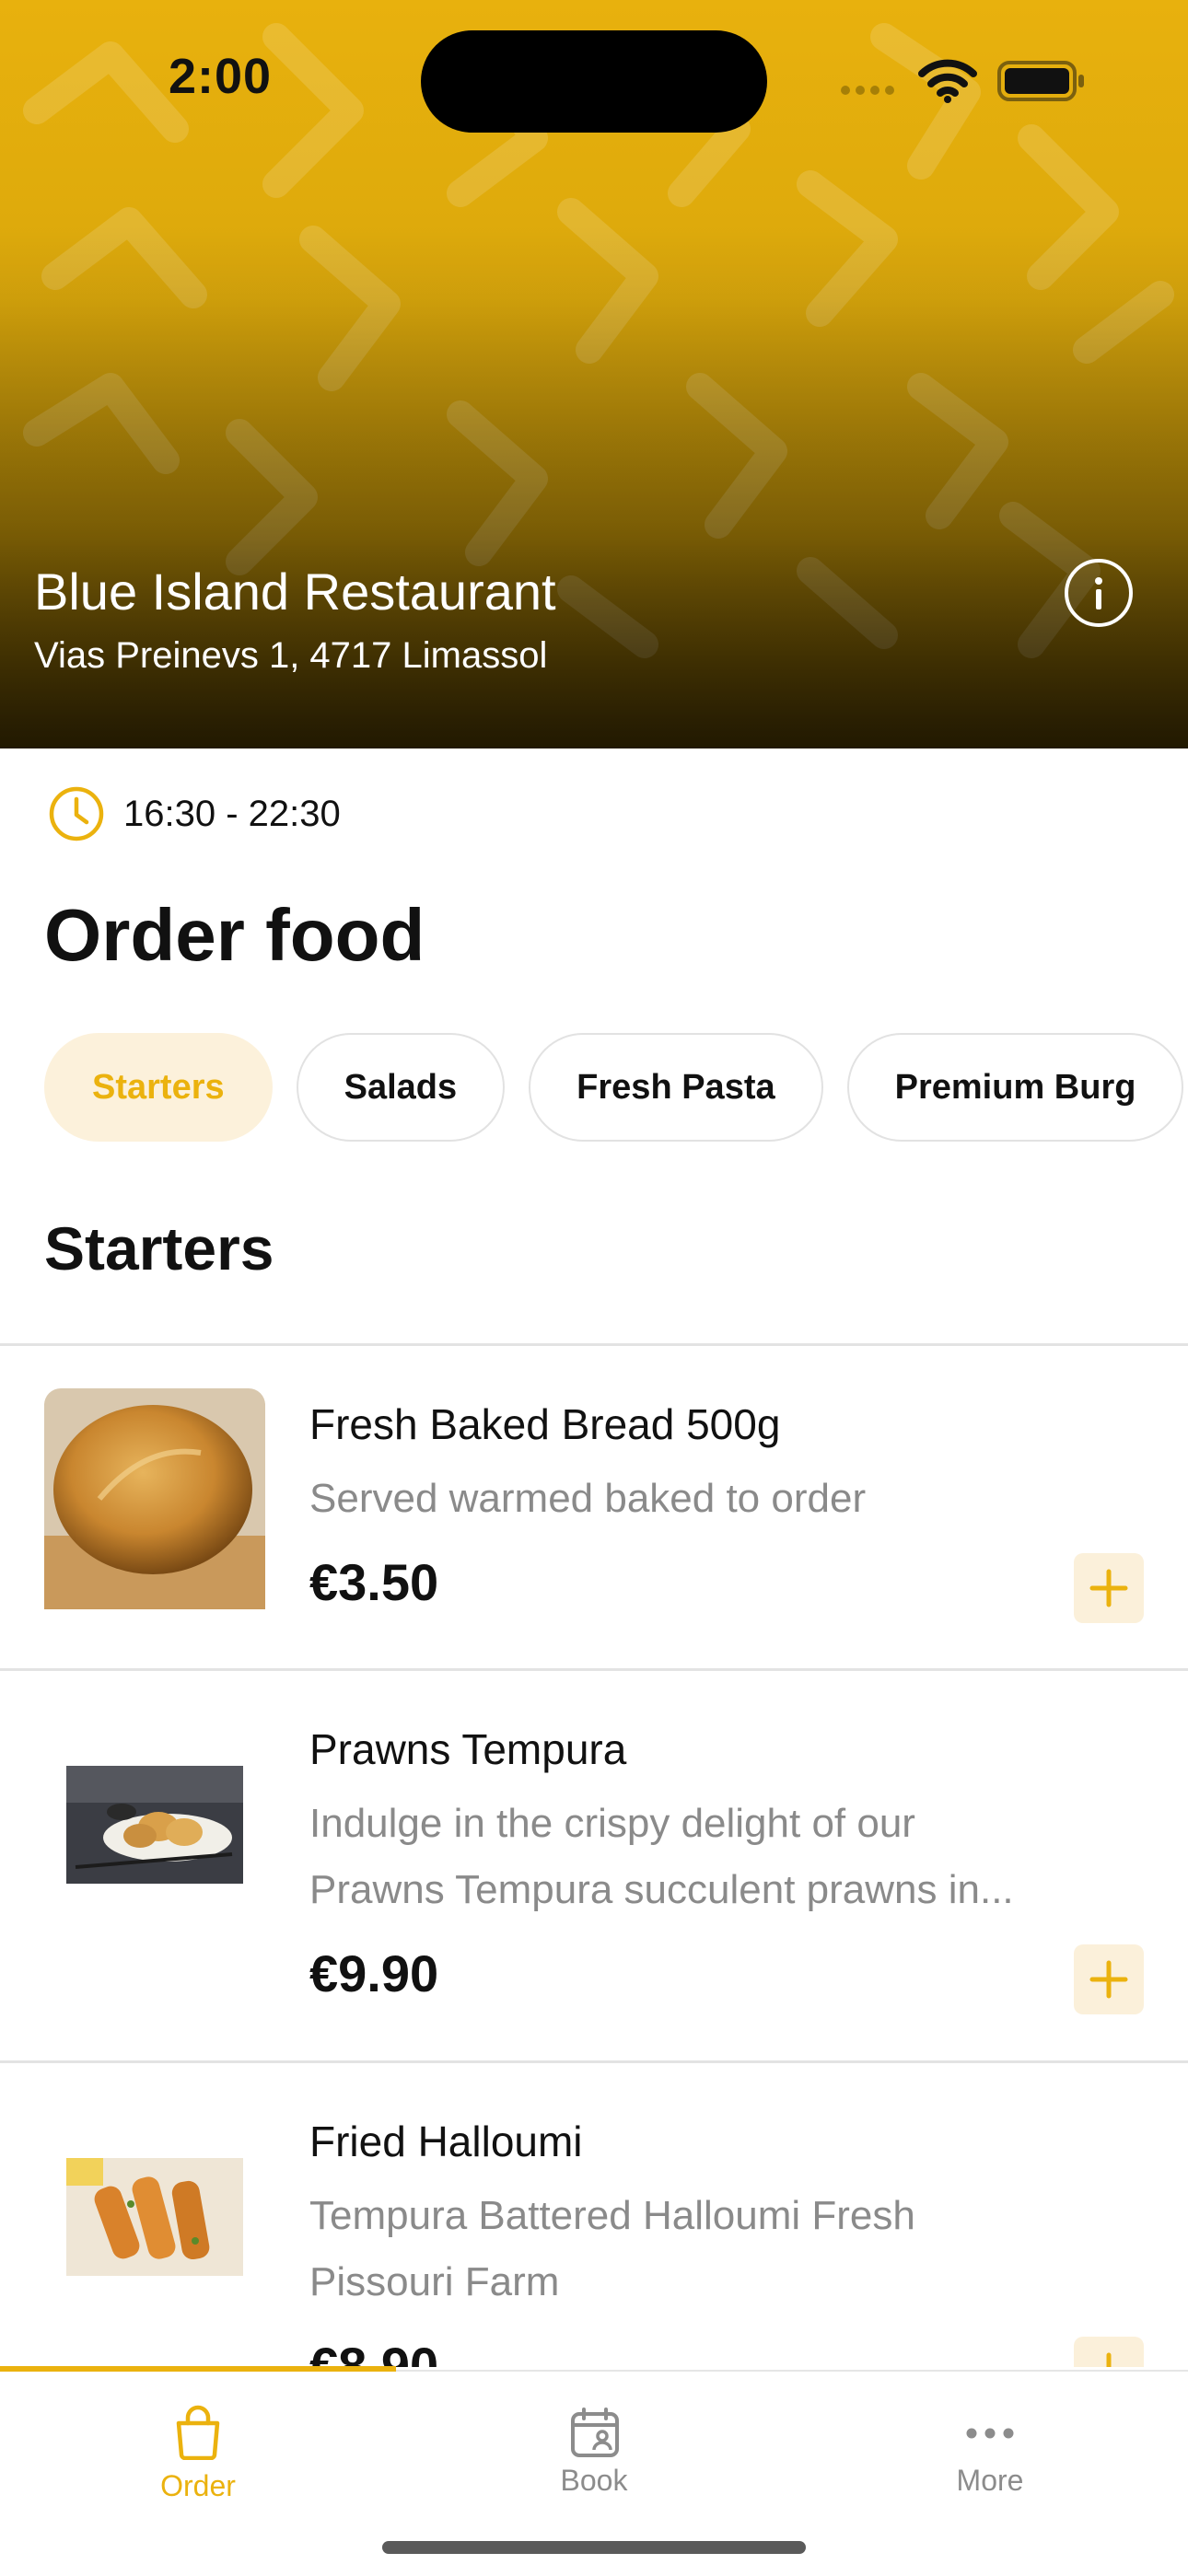  Describe the element at coordinates (295, 592) in the screenshot. I see `restaurant-name: Blue Island Restaurant` at that location.